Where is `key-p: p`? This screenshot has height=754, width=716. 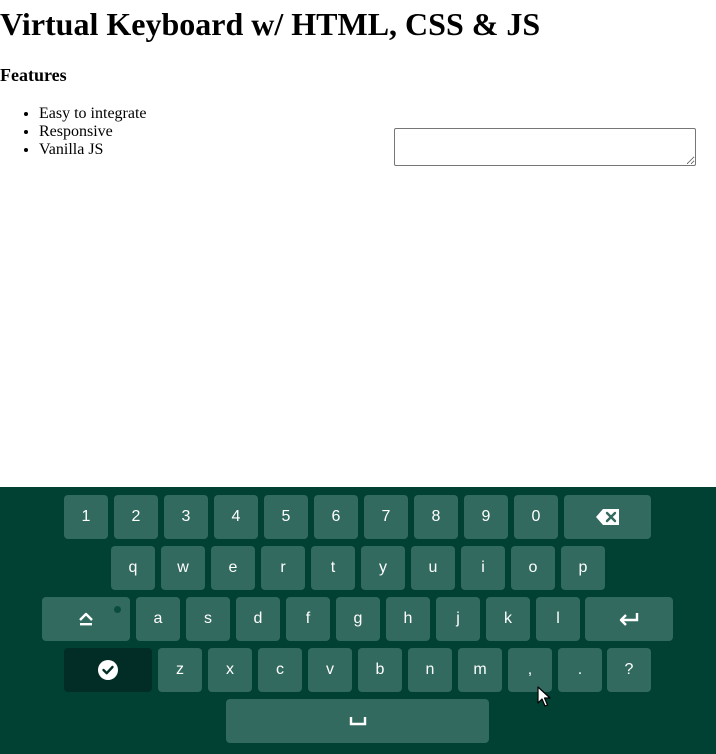
key-p: p is located at coordinates (583, 568).